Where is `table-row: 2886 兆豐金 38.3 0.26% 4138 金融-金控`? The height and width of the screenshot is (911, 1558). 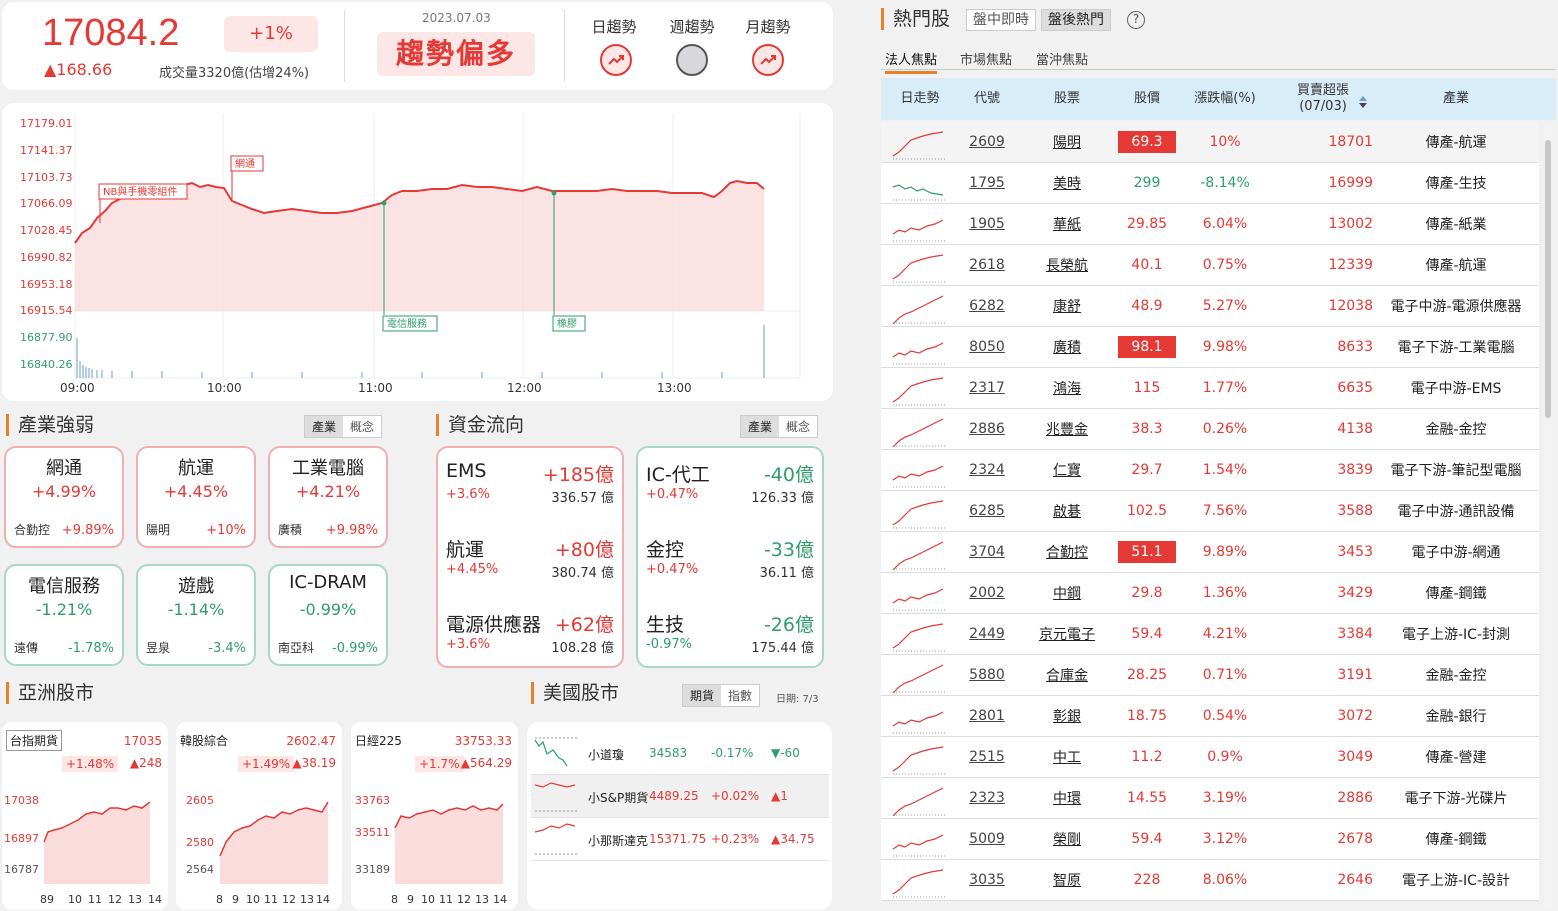 table-row: 2886 兆豐金 38.3 0.26% 4138 金融-金控 is located at coordinates (1210, 429).